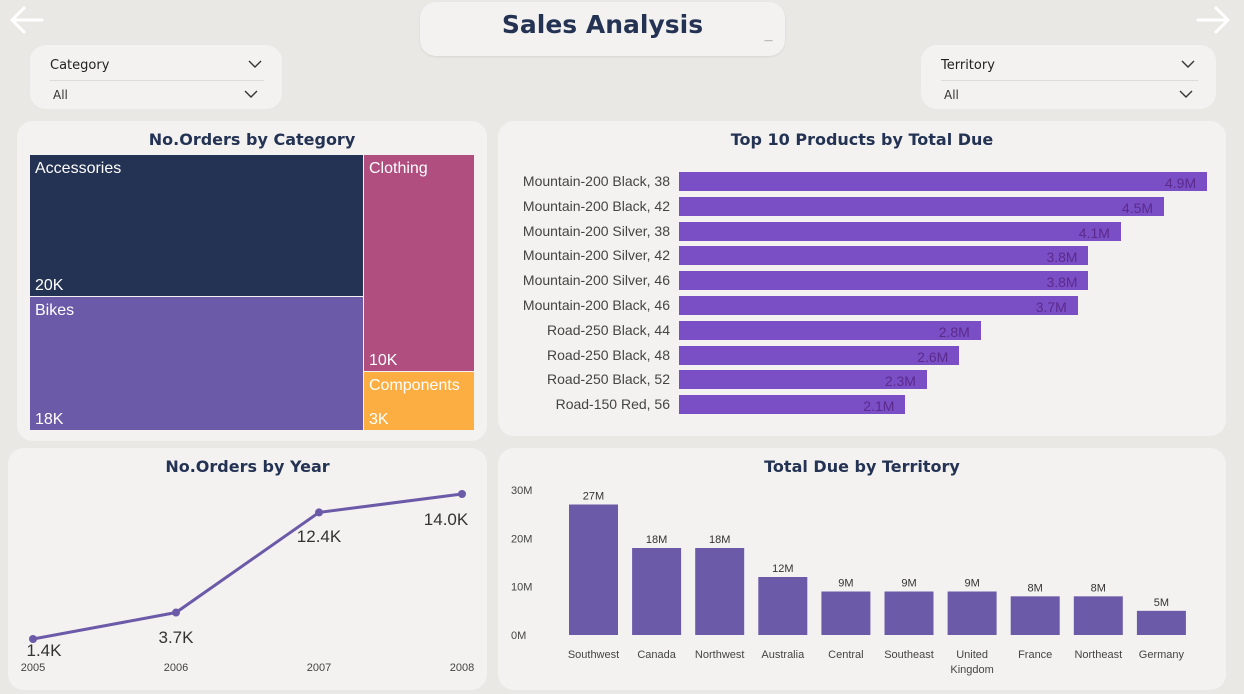 This screenshot has width=1244, height=694. Describe the element at coordinates (319, 536) in the screenshot. I see `data-label: 12.4K` at that location.